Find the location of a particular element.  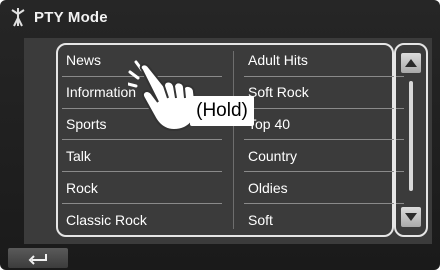

antenna-icon is located at coordinates (18, 17).